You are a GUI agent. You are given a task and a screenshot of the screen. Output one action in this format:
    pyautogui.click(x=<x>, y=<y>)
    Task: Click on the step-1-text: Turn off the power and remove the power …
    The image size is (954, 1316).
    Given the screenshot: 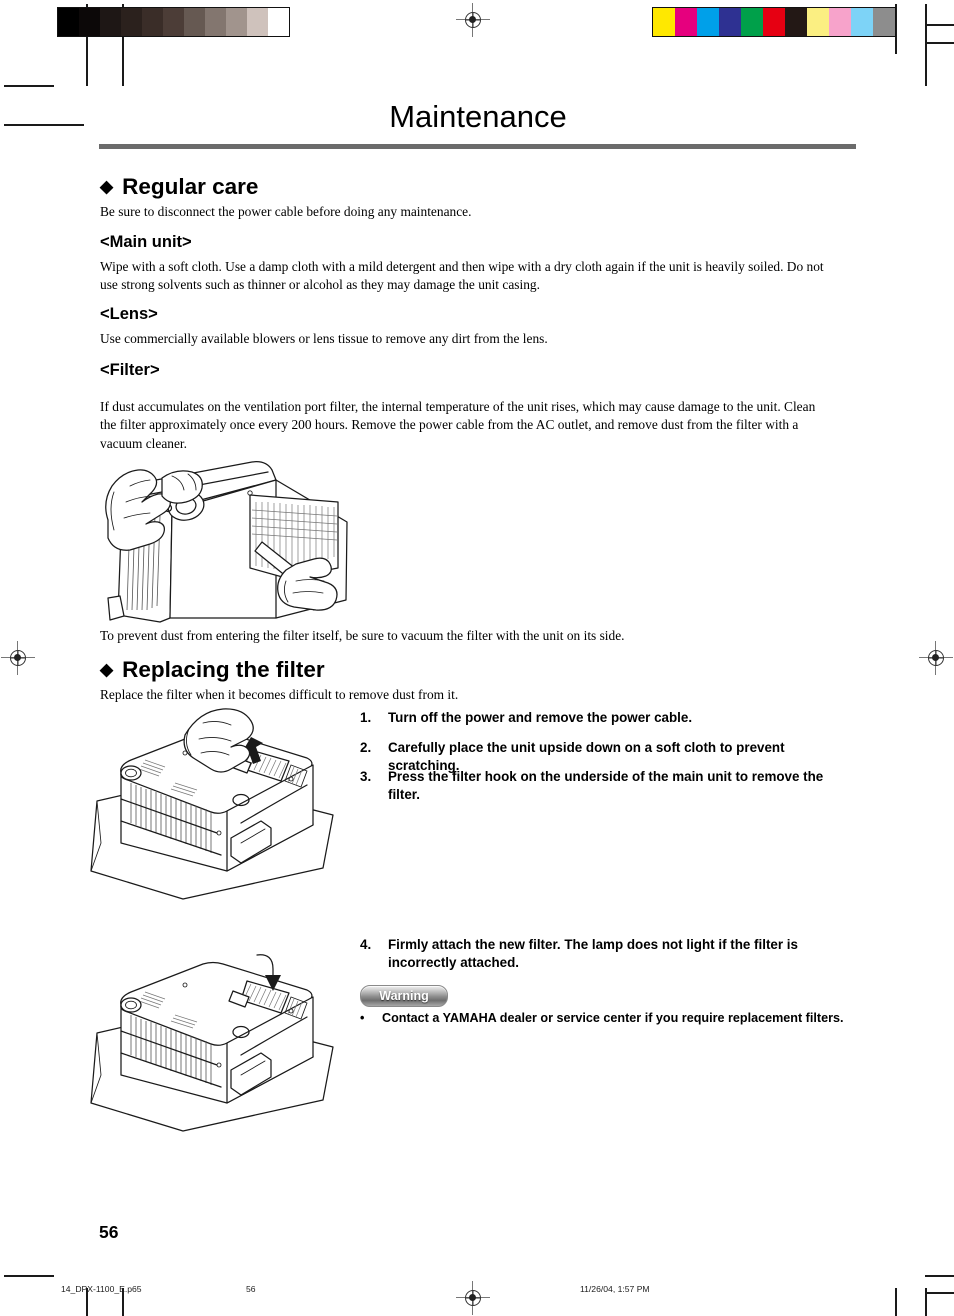 What is the action you would take?
    pyautogui.click(x=540, y=717)
    